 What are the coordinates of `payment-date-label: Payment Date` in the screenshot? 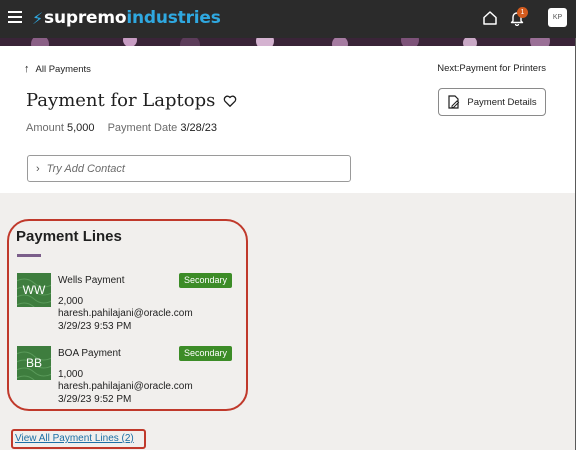 It's located at (142, 128).